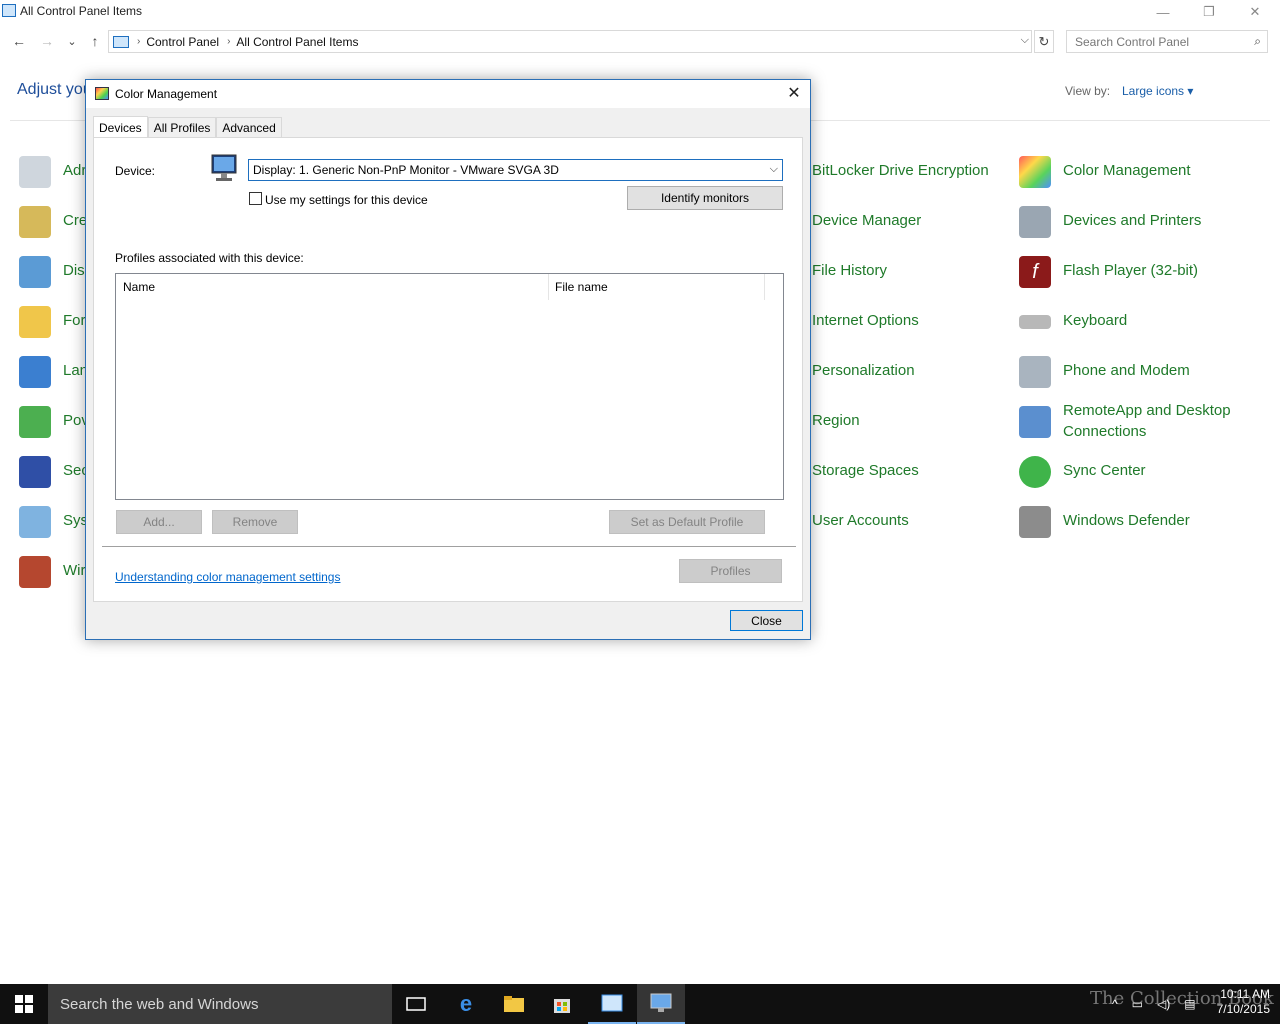 Image resolution: width=1280 pixels, height=1024 pixels. I want to click on cp-item-sync-center: Sync Center, so click(1082, 472).